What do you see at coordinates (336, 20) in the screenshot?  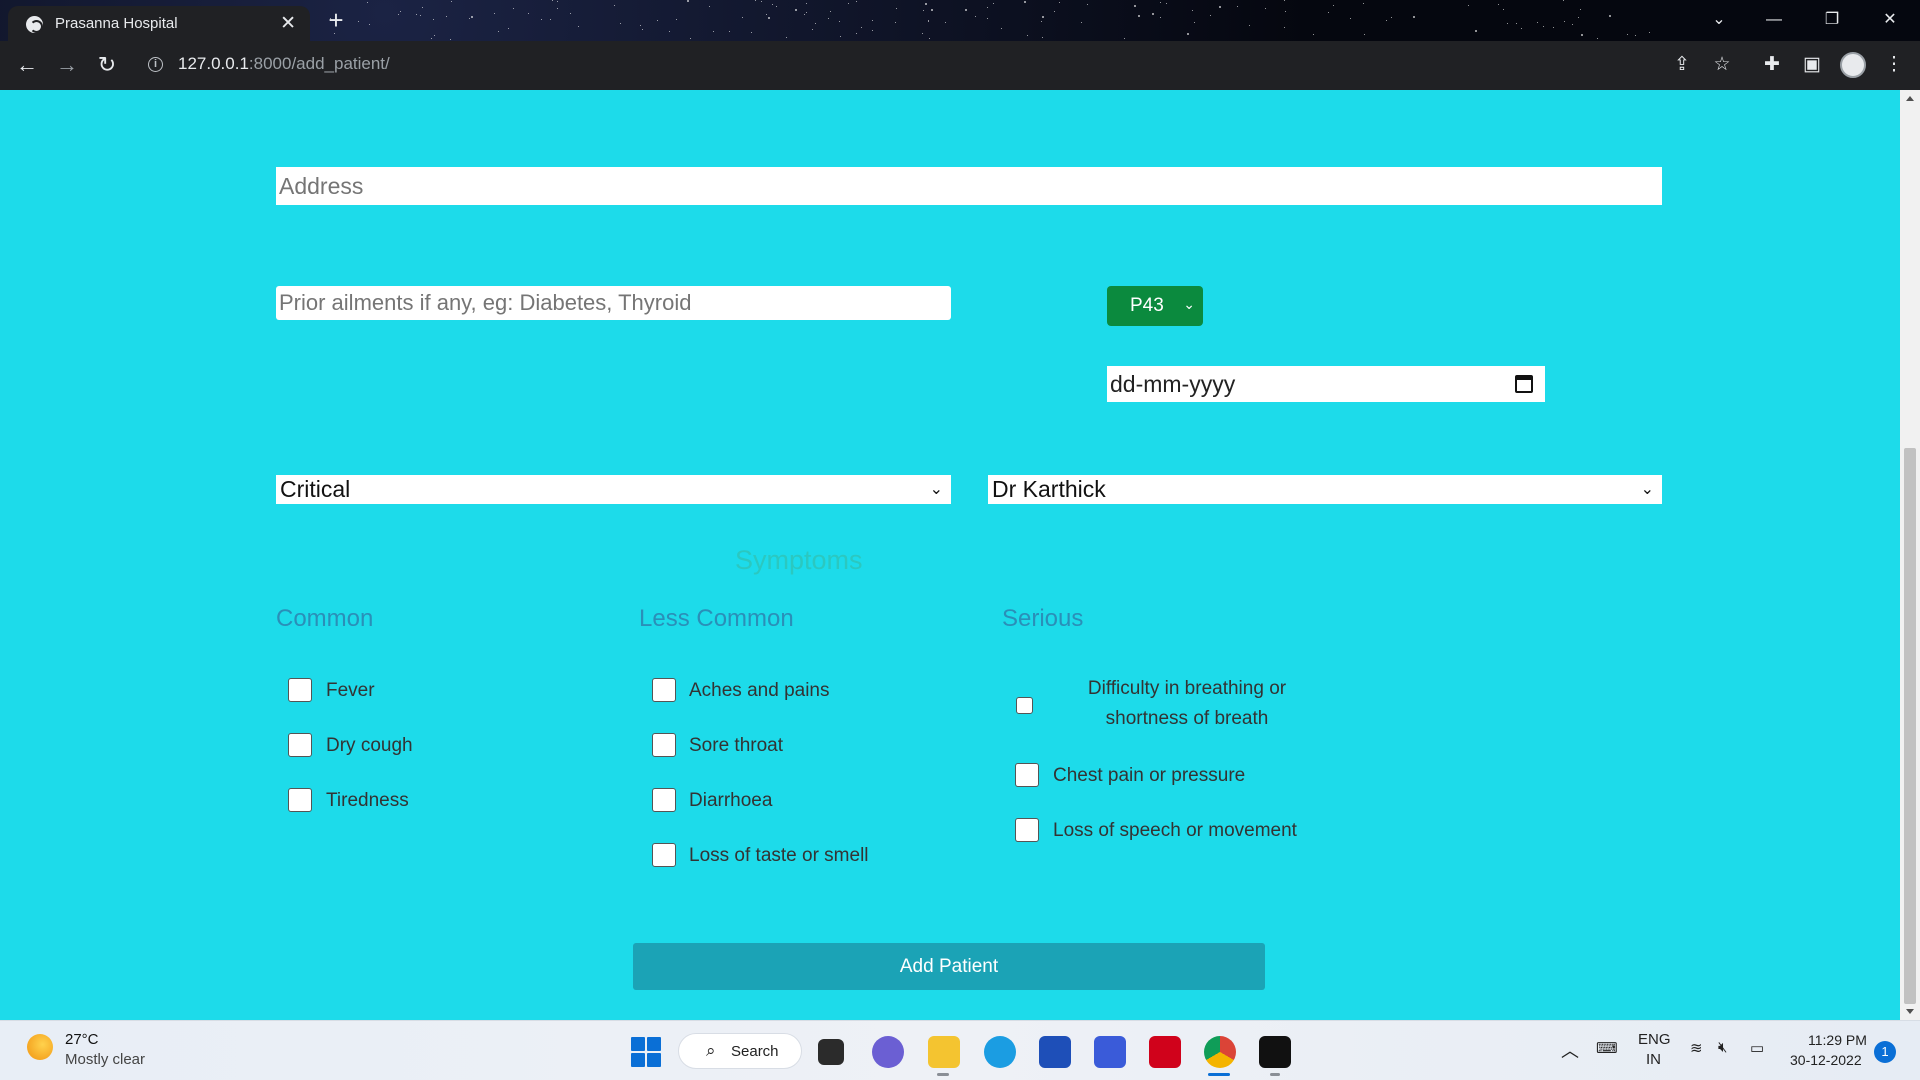 I see `new-tab-button: +` at bounding box center [336, 20].